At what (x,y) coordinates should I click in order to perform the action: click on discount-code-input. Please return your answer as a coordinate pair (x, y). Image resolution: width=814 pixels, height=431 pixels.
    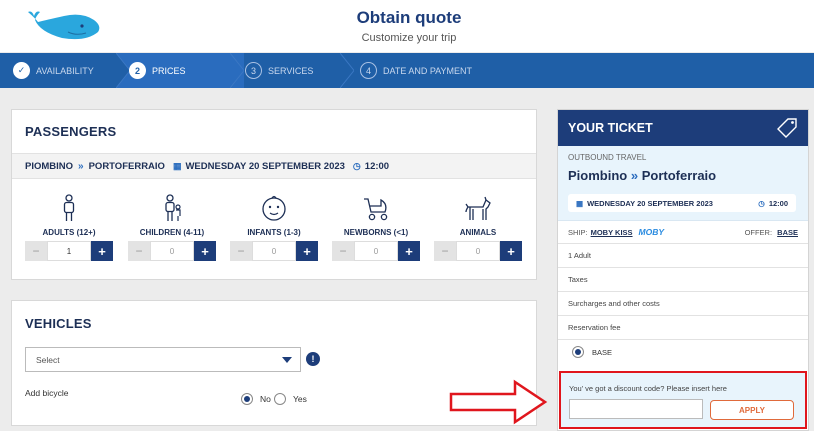
    Looking at the image, I should click on (636, 409).